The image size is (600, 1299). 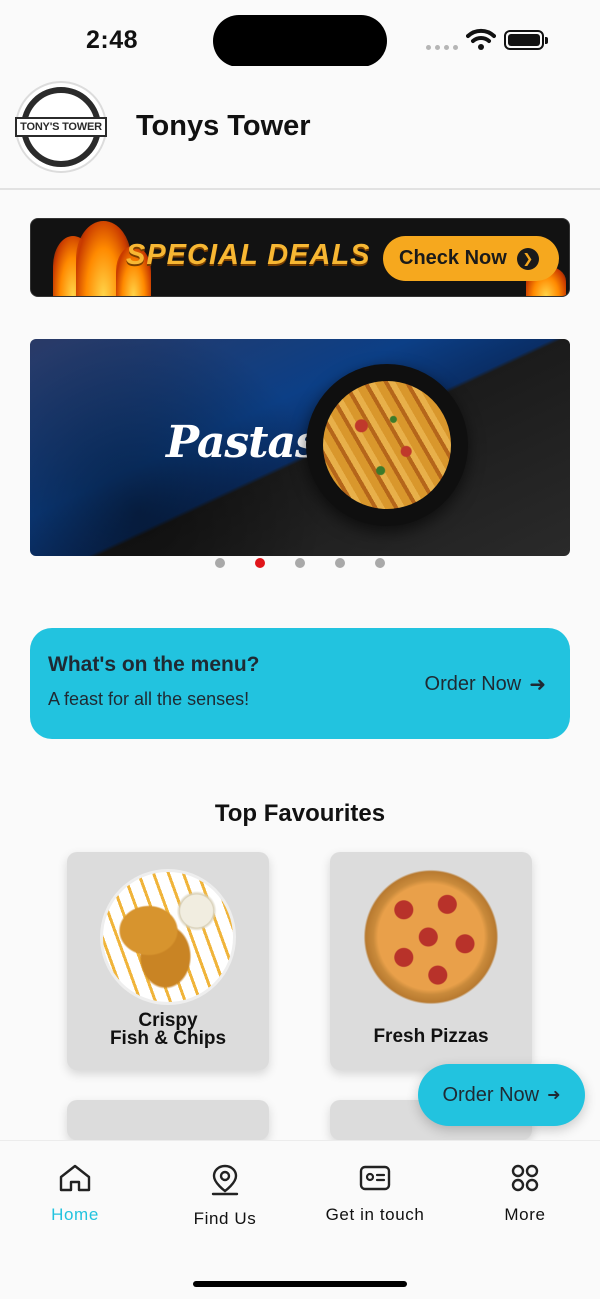 What do you see at coordinates (154, 664) in the screenshot?
I see `menu-card-title: What's on the menu?` at bounding box center [154, 664].